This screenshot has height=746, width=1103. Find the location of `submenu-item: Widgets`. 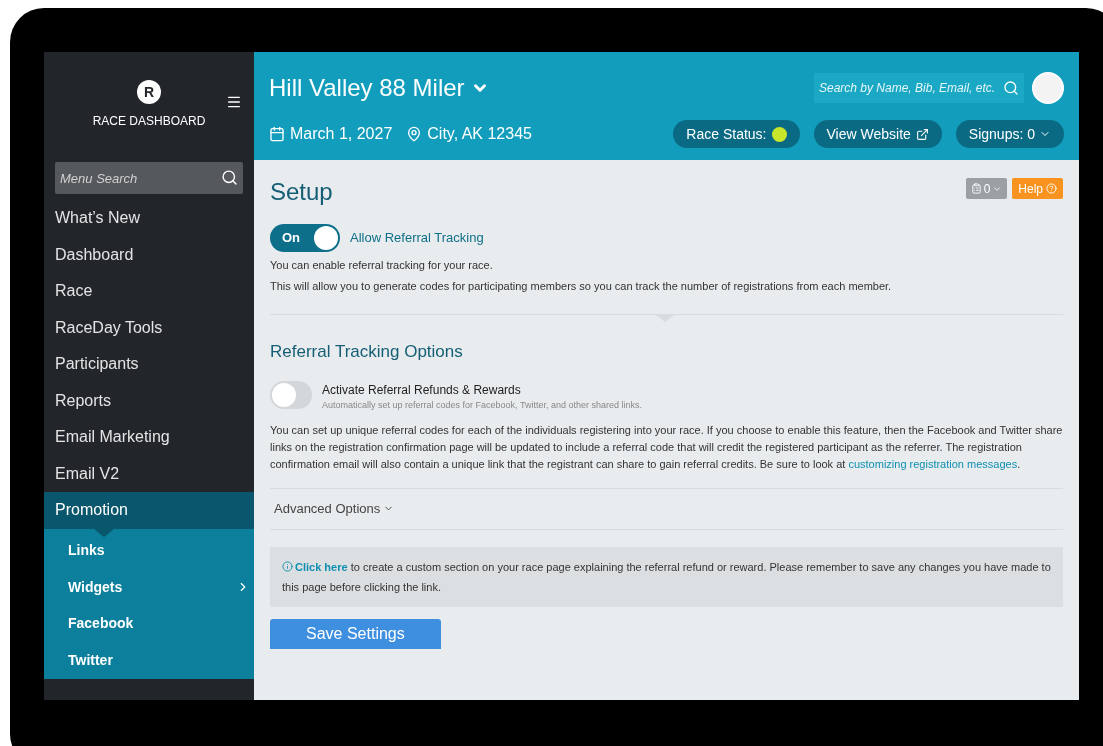

submenu-item: Widgets is located at coordinates (149, 587).